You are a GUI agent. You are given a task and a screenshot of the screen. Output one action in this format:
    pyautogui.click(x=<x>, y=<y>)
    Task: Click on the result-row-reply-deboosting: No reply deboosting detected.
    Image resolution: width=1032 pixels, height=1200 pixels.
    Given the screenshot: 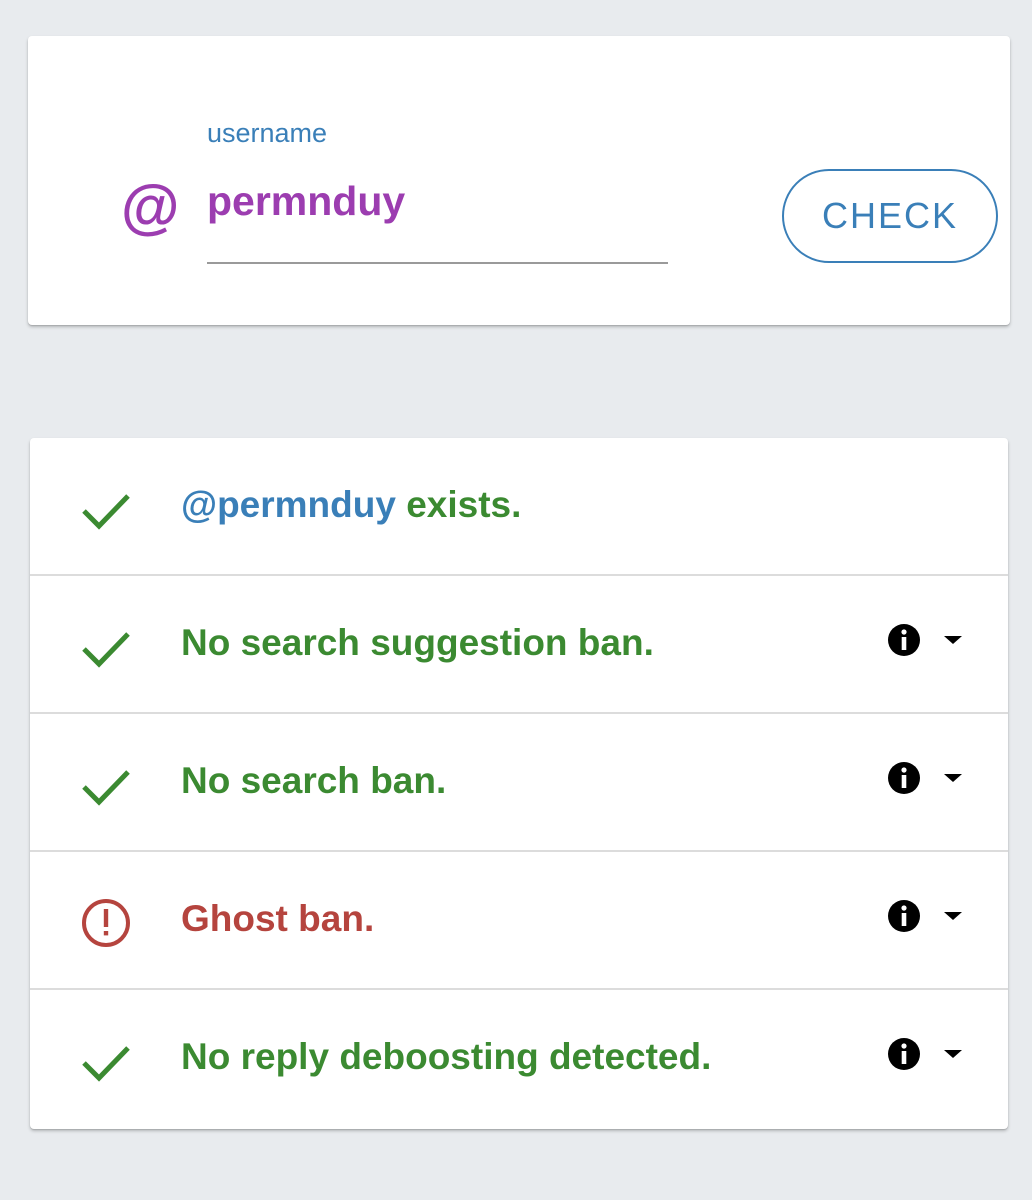 What is the action you would take?
    pyautogui.click(x=519, y=1059)
    